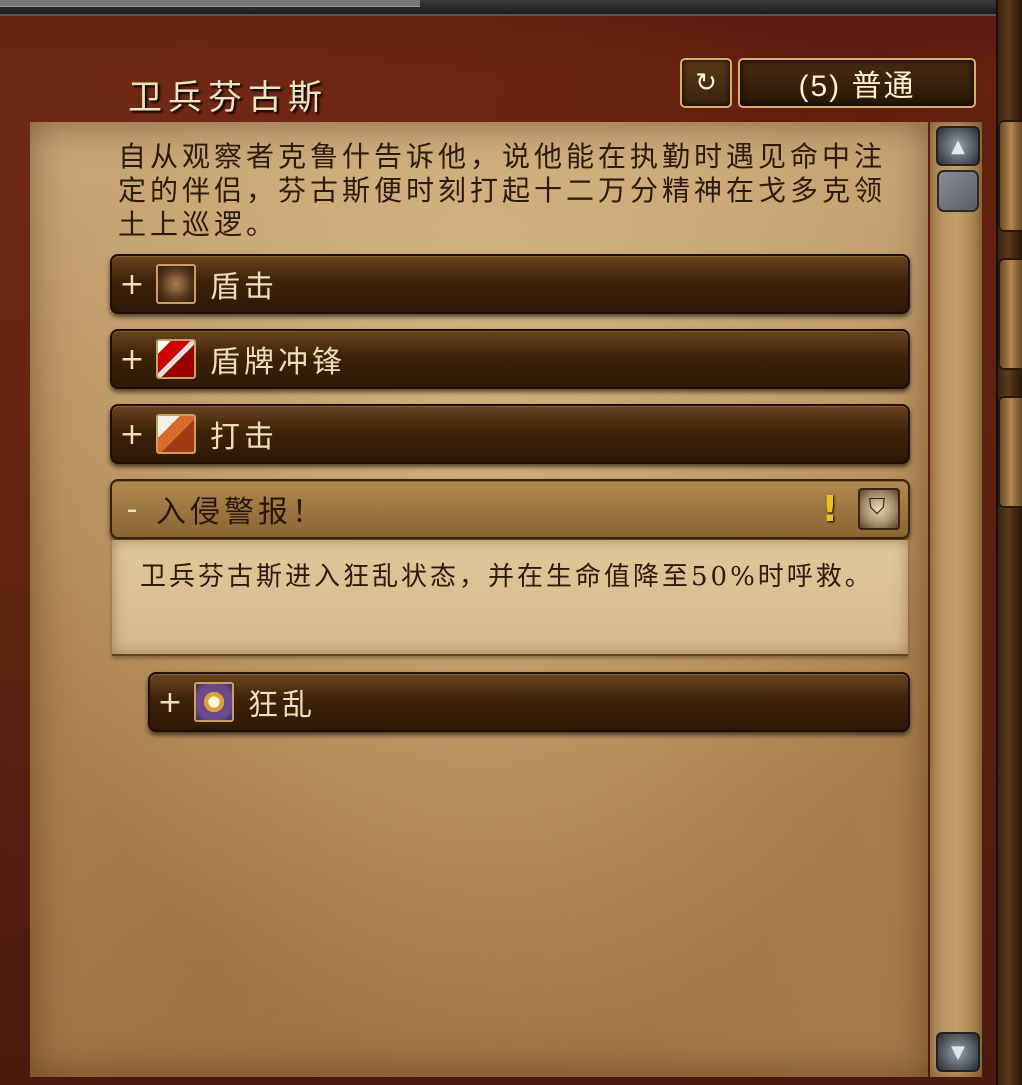 The width and height of the screenshot is (1022, 1085). What do you see at coordinates (879, 509) in the screenshot?
I see `tank-role-icon: ⛉` at bounding box center [879, 509].